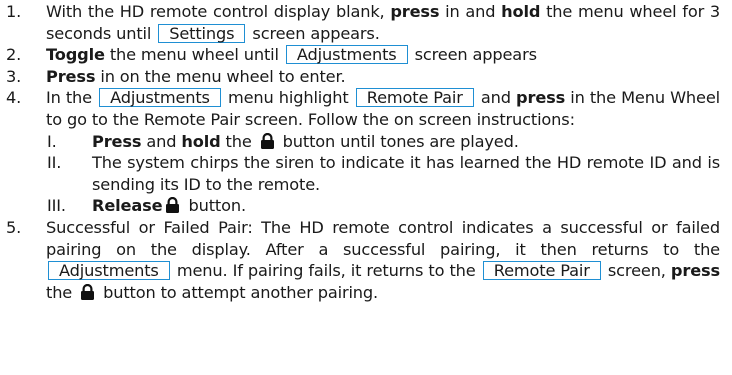 Image resolution: width=732 pixels, height=375 pixels. I want to click on adjustments-screen-label: Adjustments, so click(346, 55).